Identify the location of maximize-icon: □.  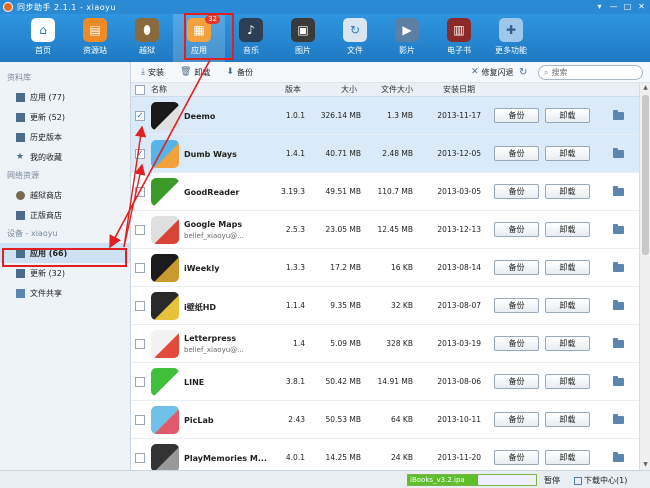
(627, 6).